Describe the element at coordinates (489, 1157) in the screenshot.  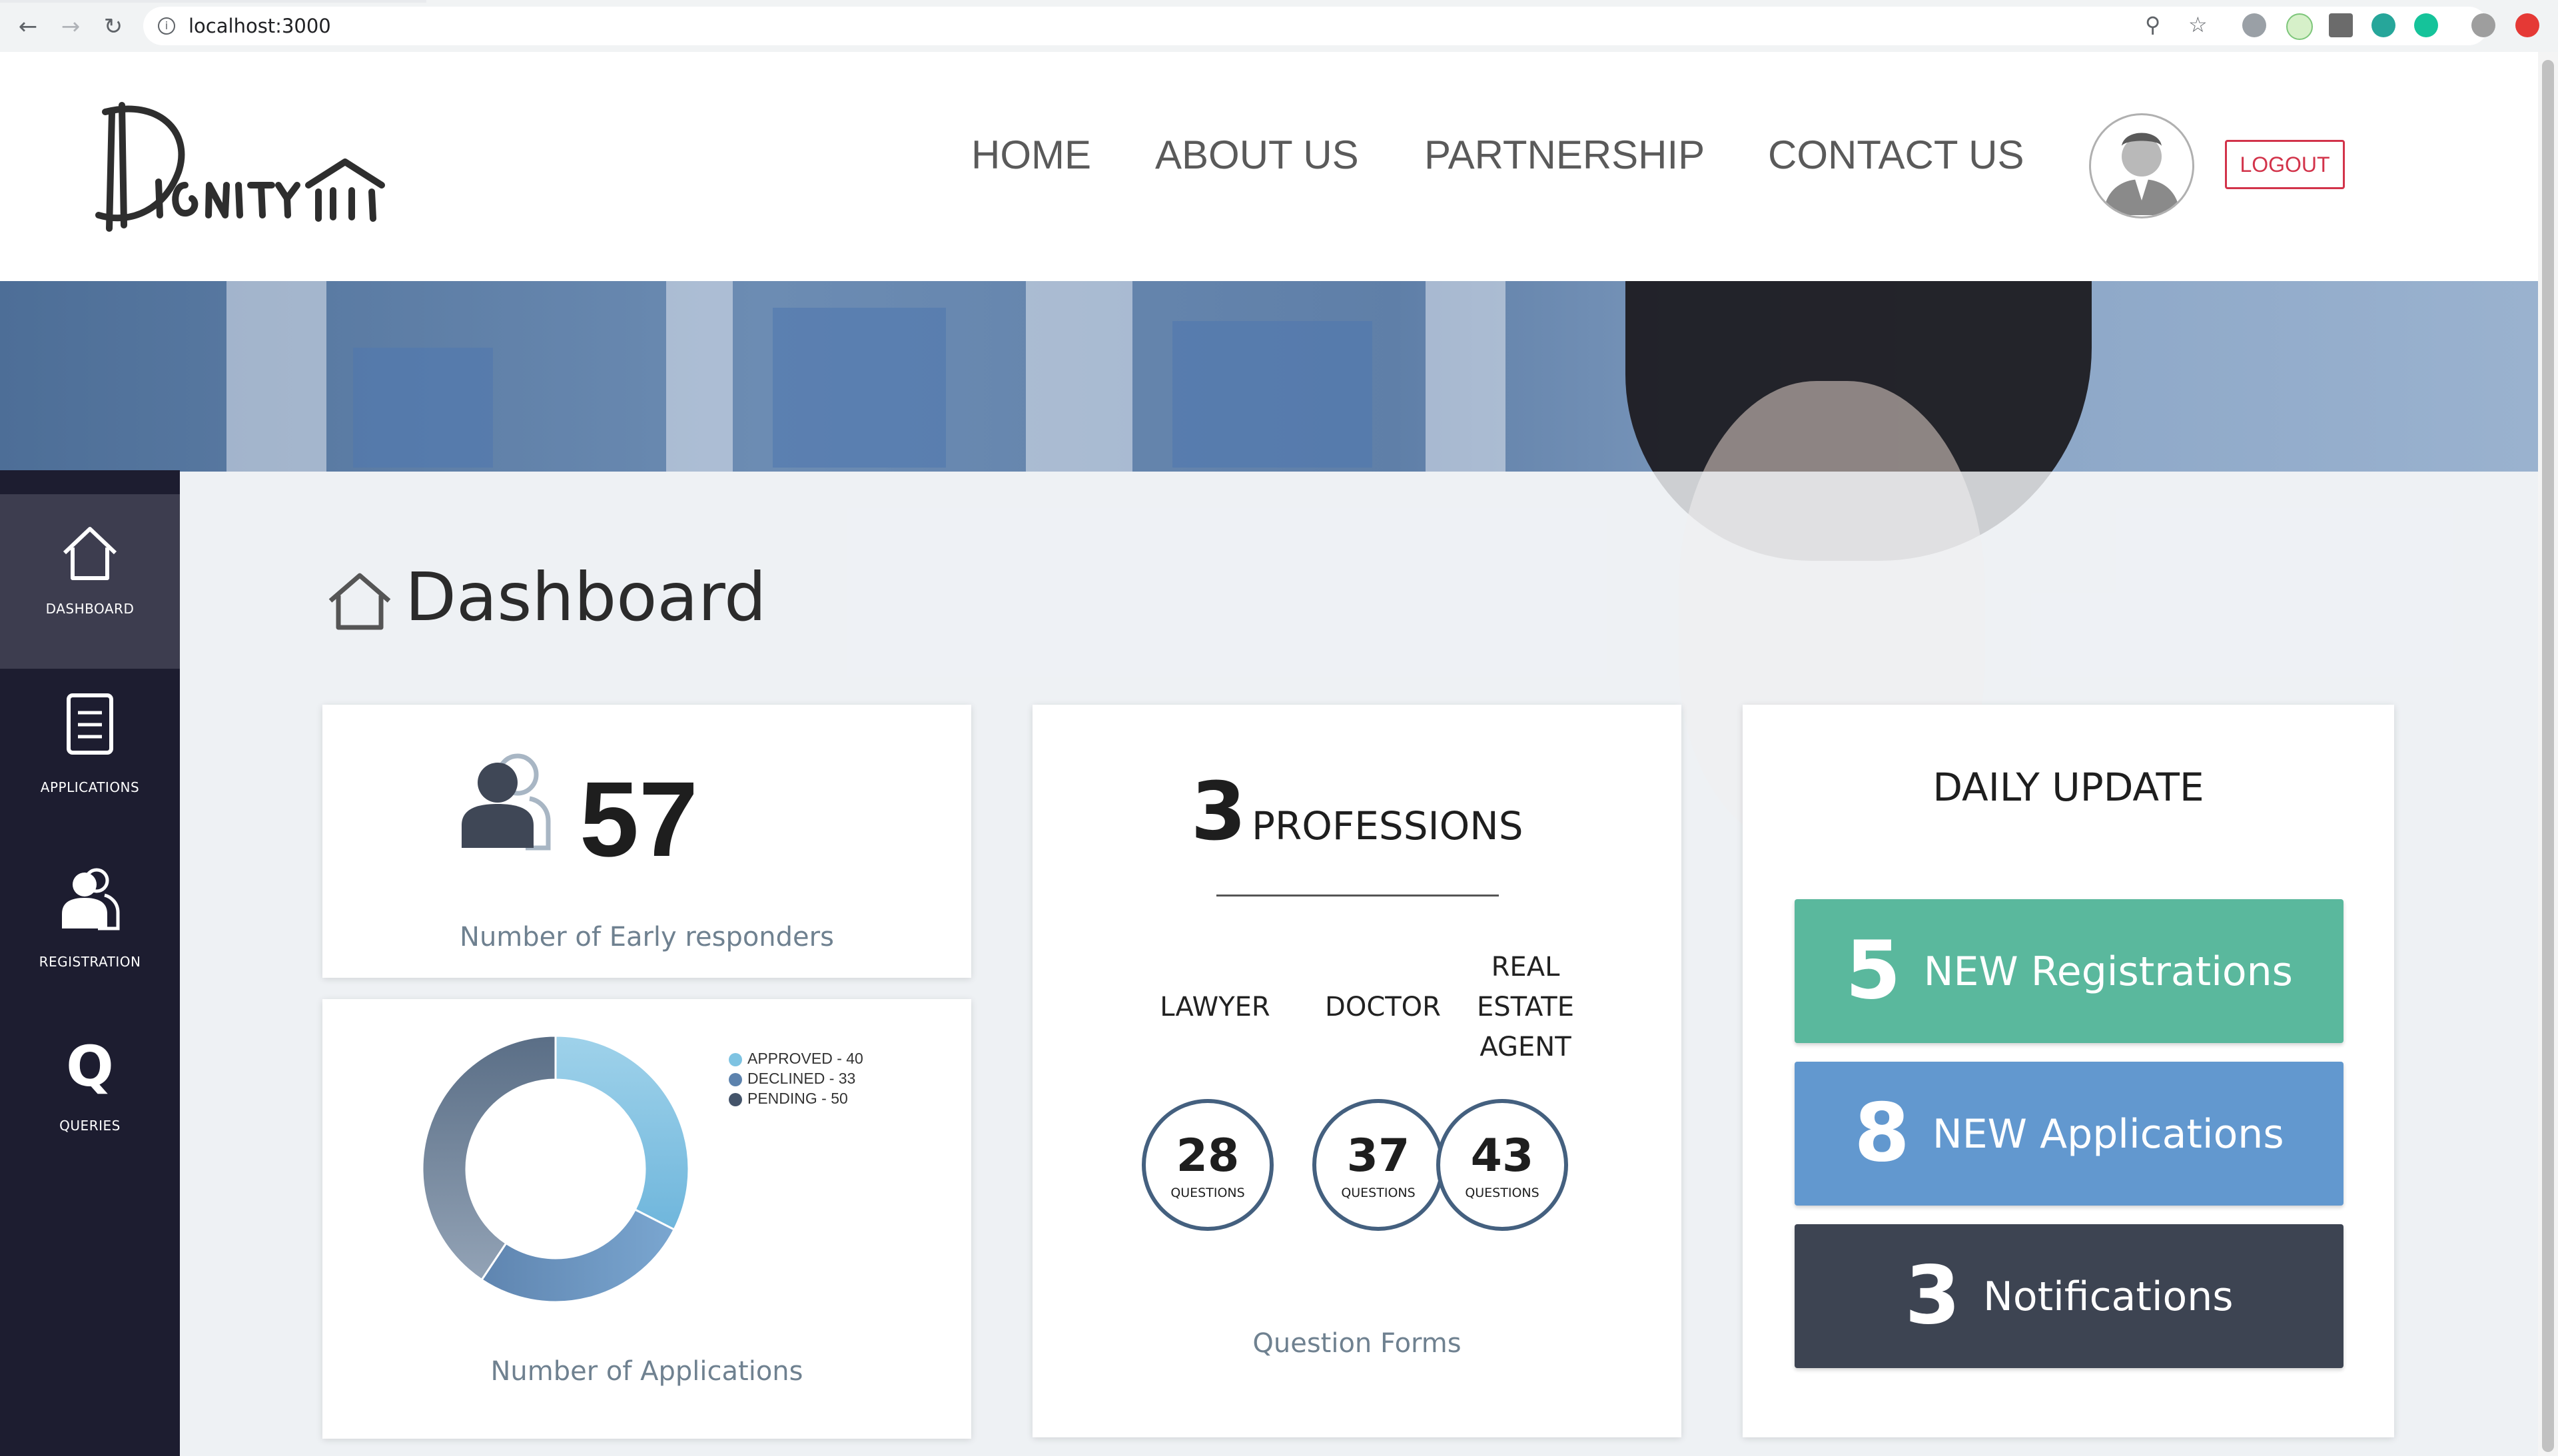
I see `donut-slice-pending` at that location.